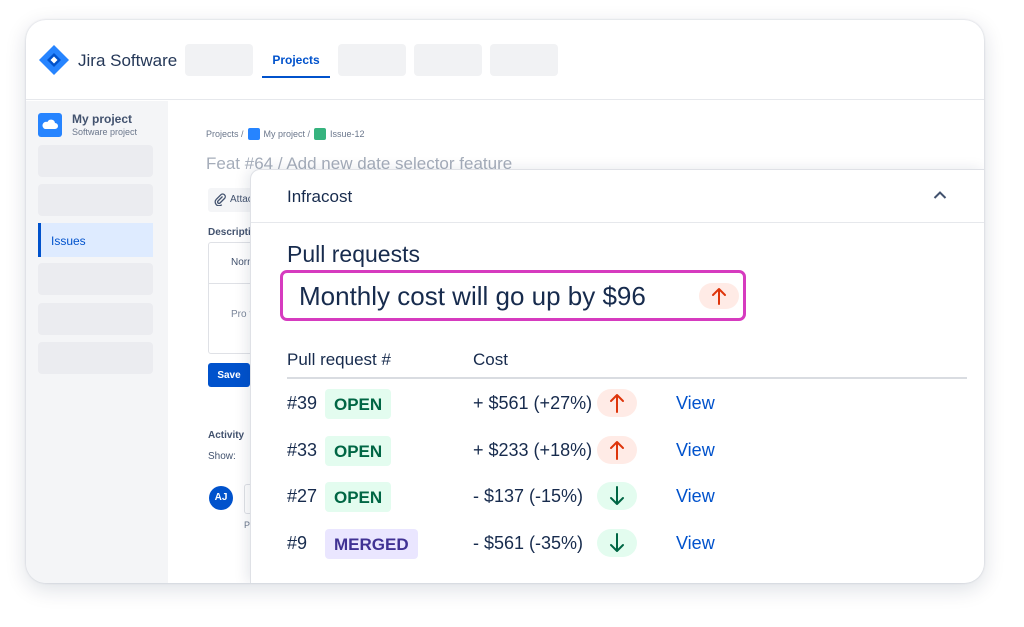  I want to click on breadcrumb-project: My project /, so click(287, 134).